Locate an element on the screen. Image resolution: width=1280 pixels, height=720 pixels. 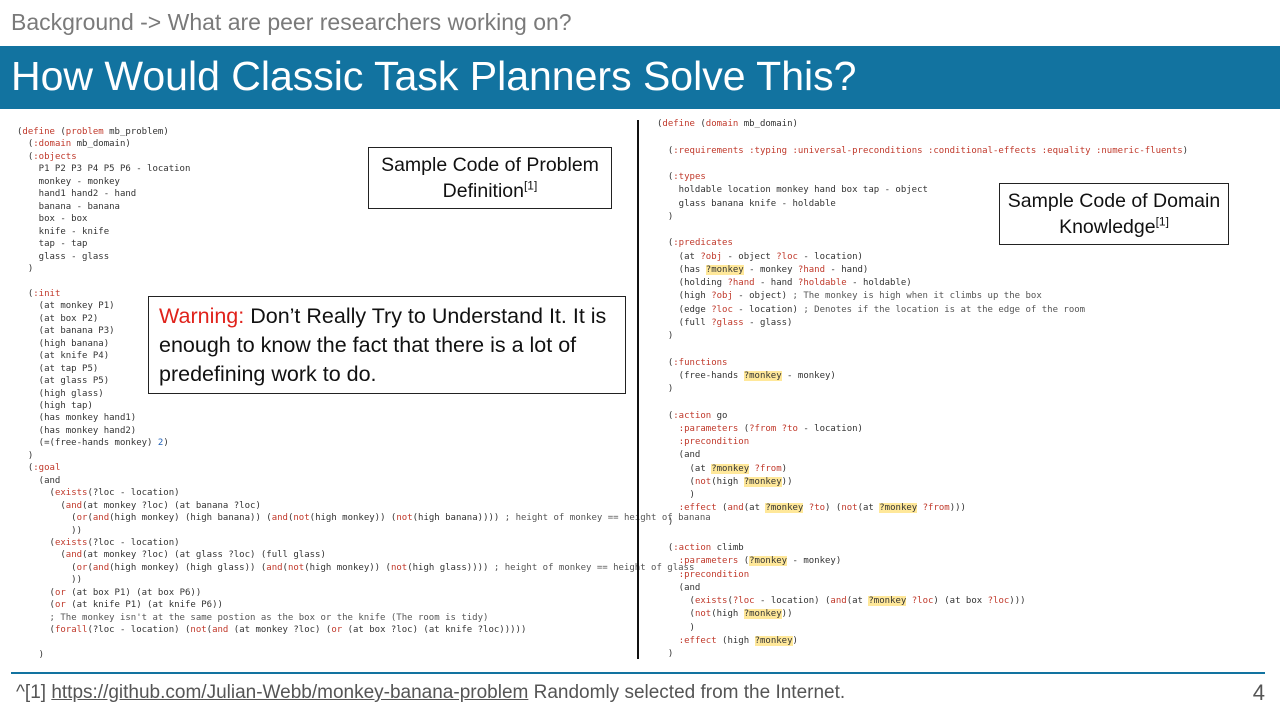
problem-callout-text: Sample Code of Problem Definition is located at coordinates (490, 178).